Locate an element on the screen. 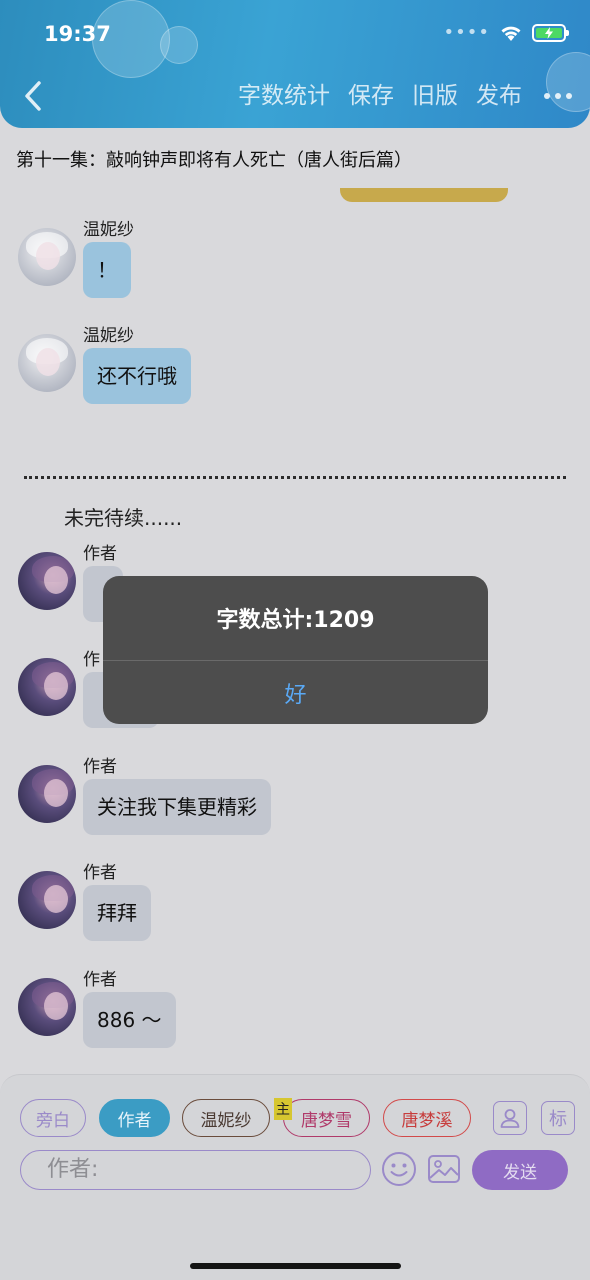 This screenshot has width=590, height=1280. role-chip-narrator: 旁白 is located at coordinates (53, 1118).